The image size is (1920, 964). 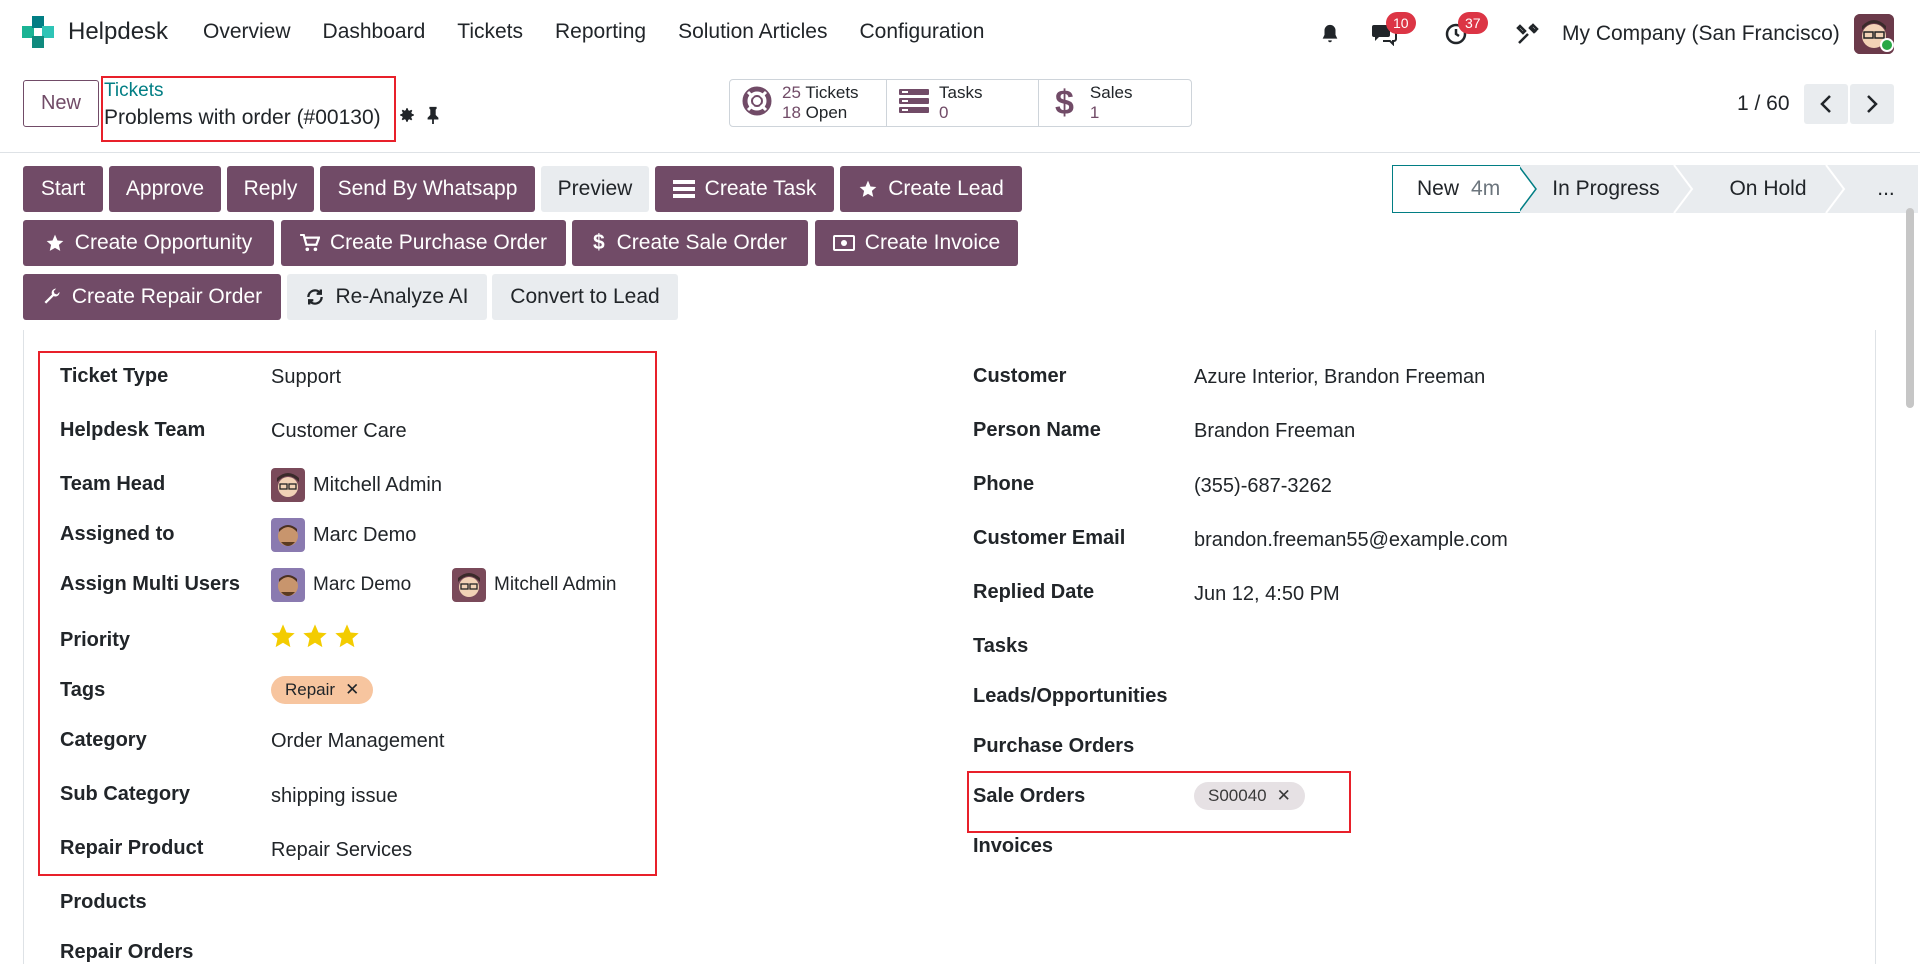 What do you see at coordinates (117, 534) in the screenshot?
I see `assigned-to-label: Assigned to` at bounding box center [117, 534].